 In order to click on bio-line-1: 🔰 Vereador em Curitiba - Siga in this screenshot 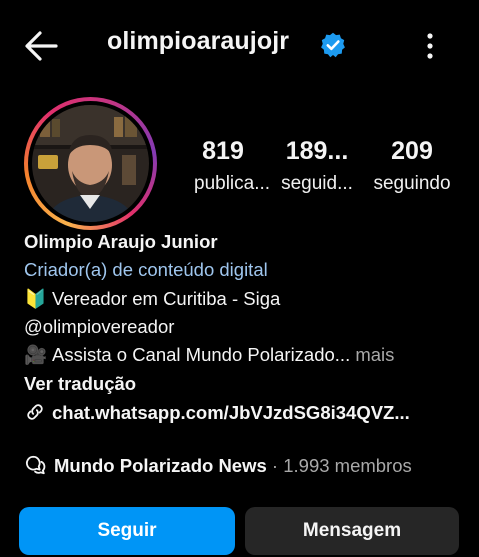, I will do `click(152, 299)`.